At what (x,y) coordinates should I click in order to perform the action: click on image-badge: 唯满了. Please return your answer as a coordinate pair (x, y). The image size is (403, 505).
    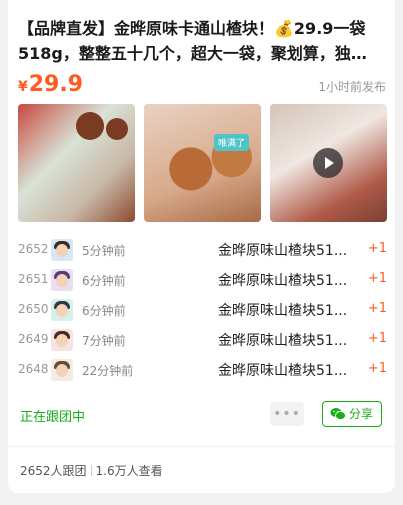
    Looking at the image, I should click on (232, 142).